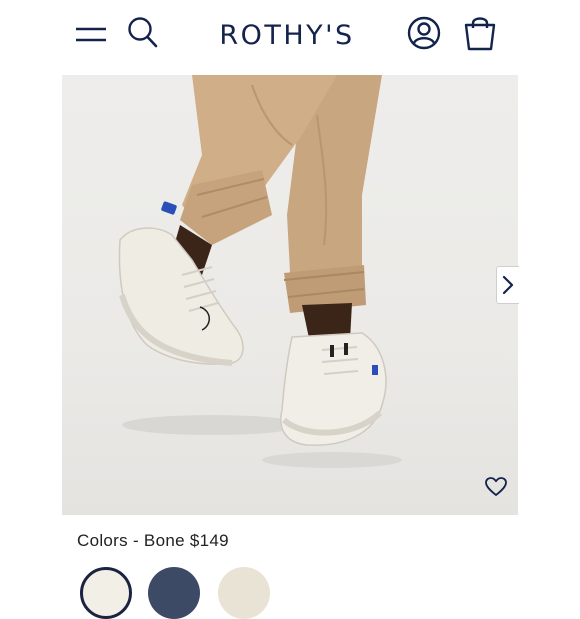  I want to click on chevron-right-icon, so click(508, 285).